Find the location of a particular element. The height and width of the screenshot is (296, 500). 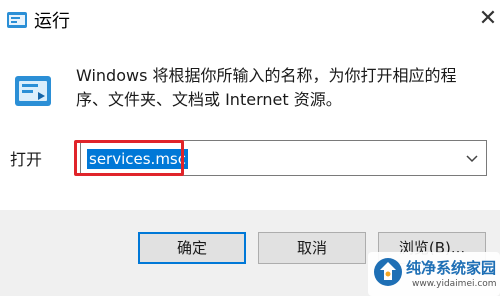

ok-button: 确定 is located at coordinates (192, 248).